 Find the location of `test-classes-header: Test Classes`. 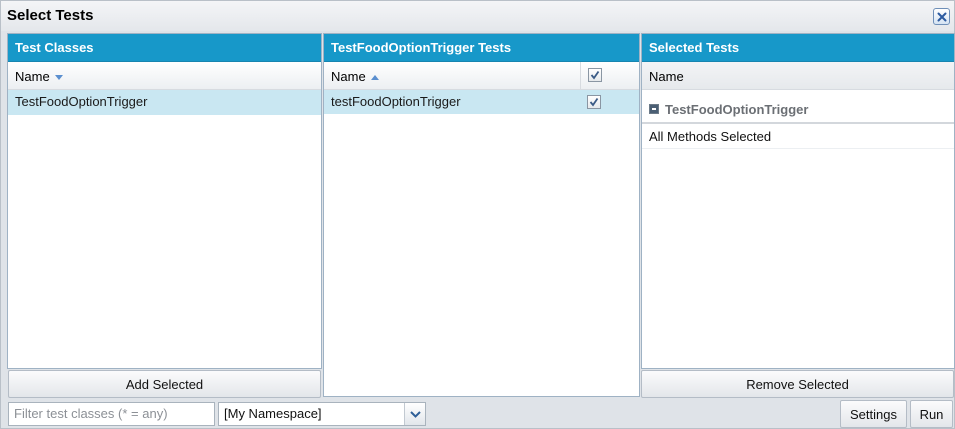

test-classes-header: Test Classes is located at coordinates (164, 48).